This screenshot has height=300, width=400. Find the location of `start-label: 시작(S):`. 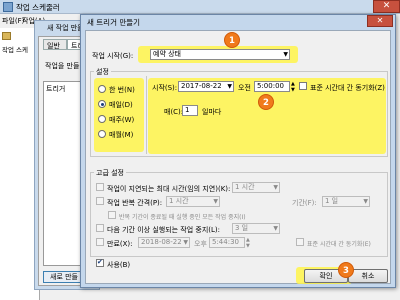

start-label: 시작(S): is located at coordinates (165, 88).